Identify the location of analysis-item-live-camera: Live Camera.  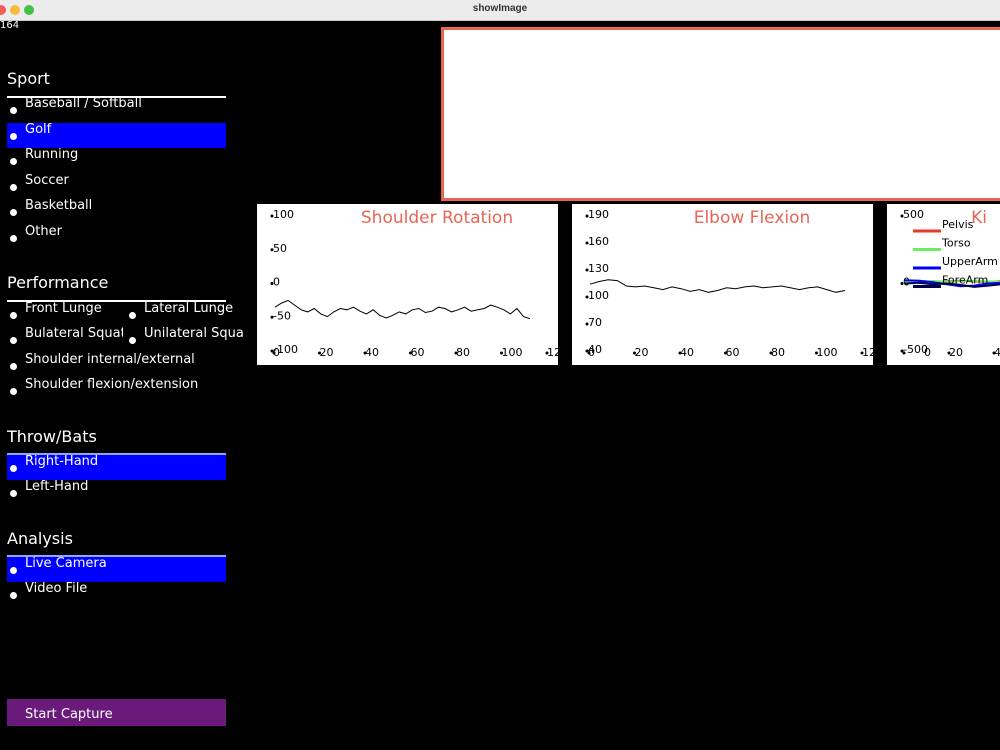
(116, 569).